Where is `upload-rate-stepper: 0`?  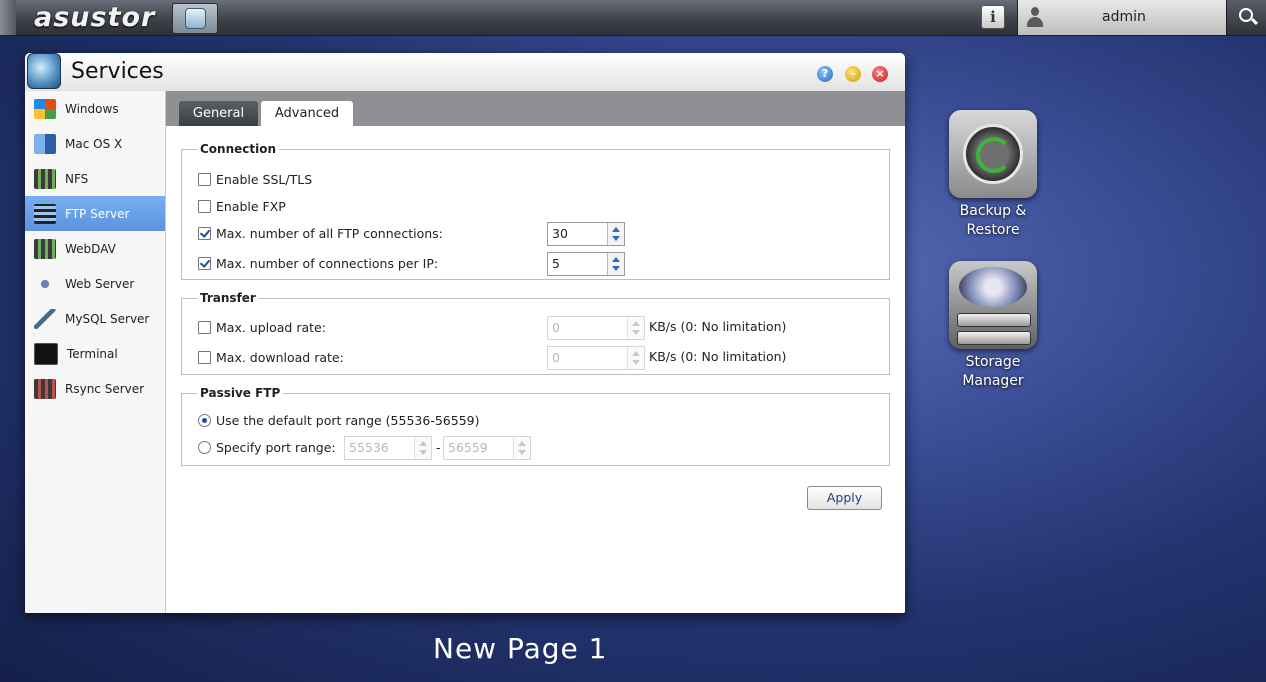
upload-rate-stepper: 0 is located at coordinates (596, 328).